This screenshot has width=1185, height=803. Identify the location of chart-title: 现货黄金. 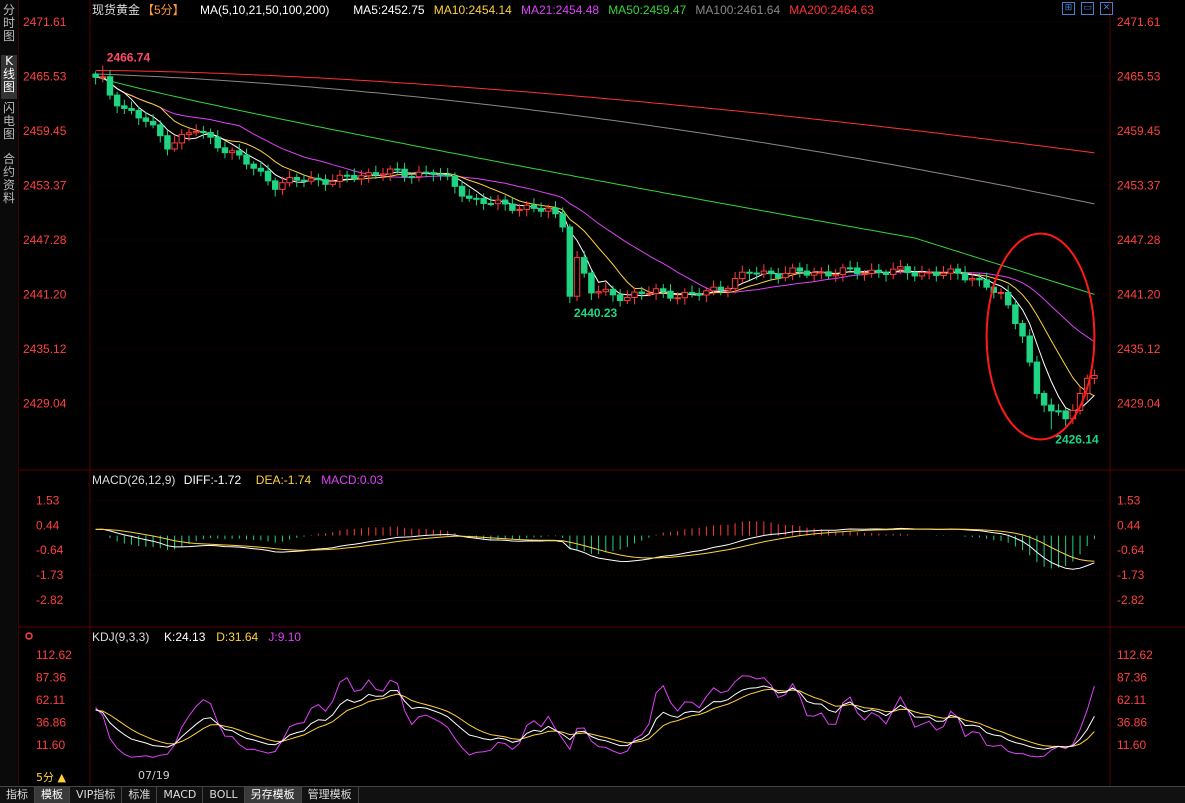
(116, 9).